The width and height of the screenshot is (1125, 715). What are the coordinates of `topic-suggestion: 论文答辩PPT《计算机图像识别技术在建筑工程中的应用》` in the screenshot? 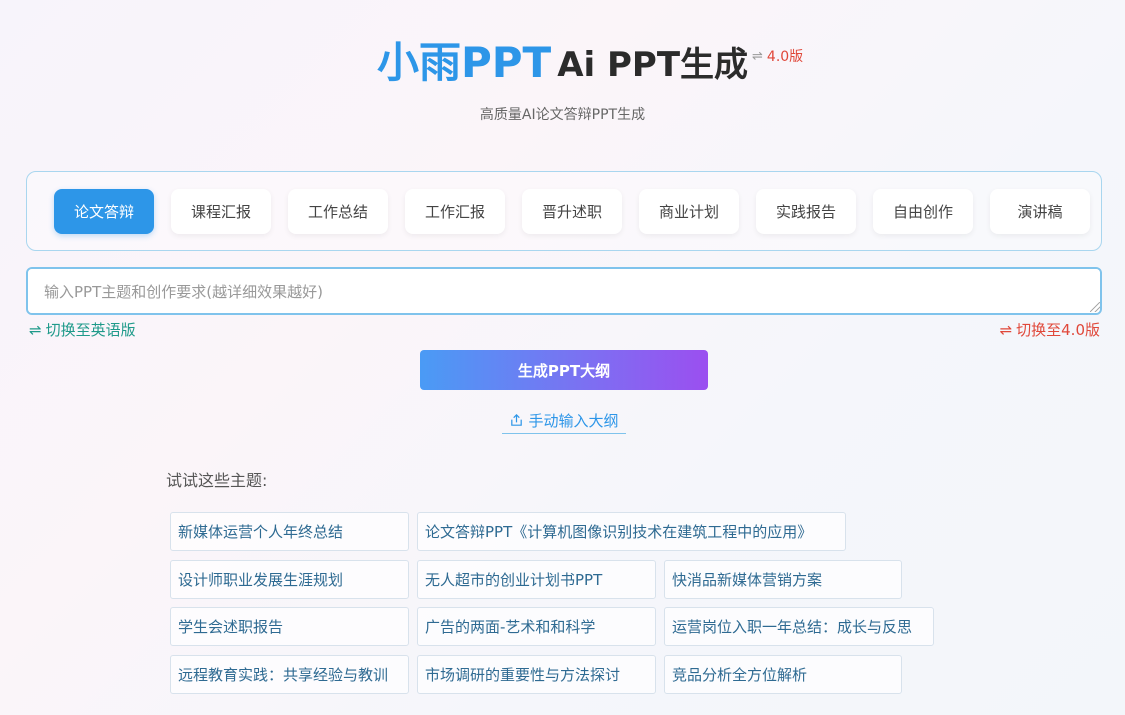 It's located at (631, 531).